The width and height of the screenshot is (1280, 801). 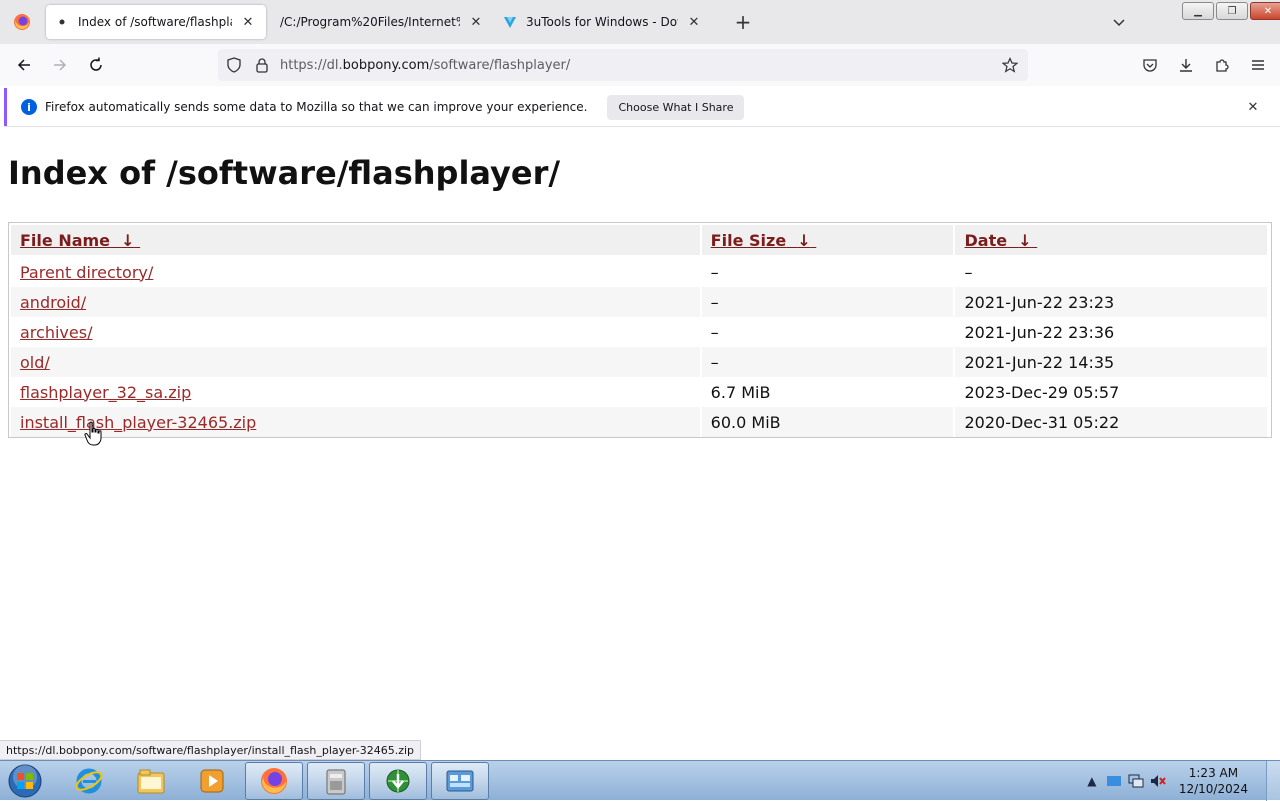 What do you see at coordinates (1273, 781) in the screenshot?
I see `show-desktop-button` at bounding box center [1273, 781].